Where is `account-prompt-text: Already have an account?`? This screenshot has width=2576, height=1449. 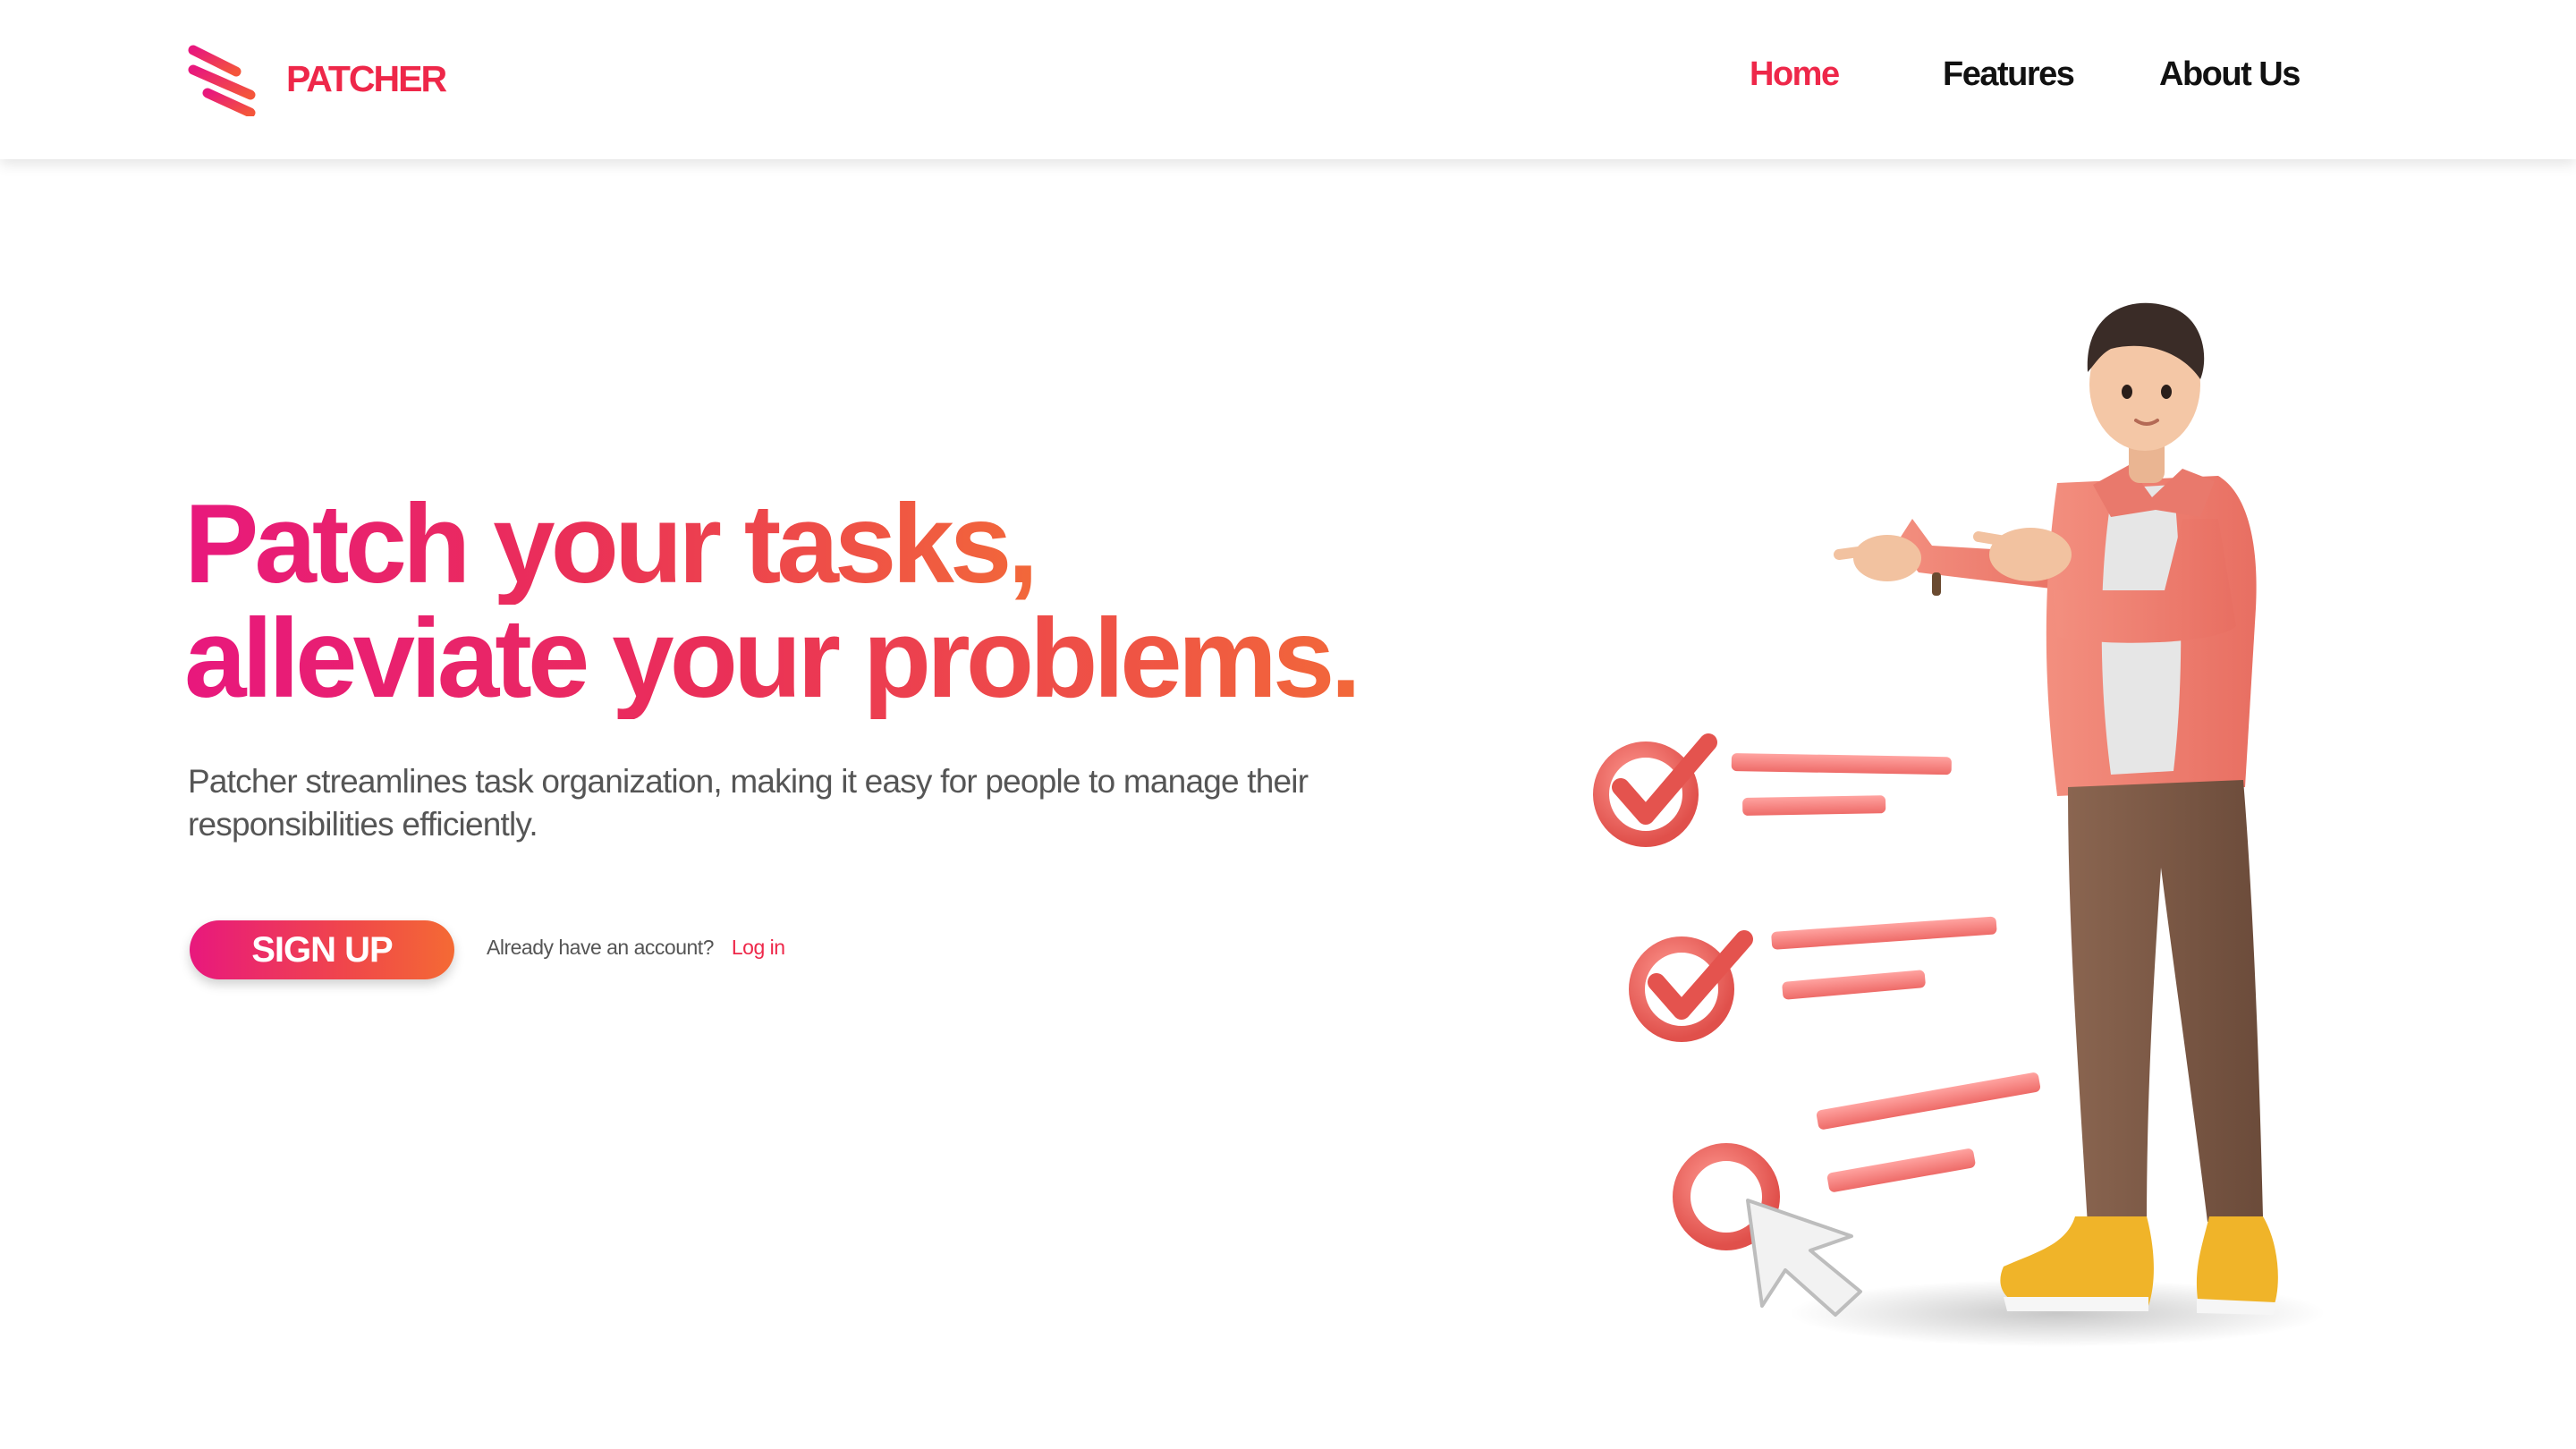
account-prompt-text: Already have an account? is located at coordinates (600, 947).